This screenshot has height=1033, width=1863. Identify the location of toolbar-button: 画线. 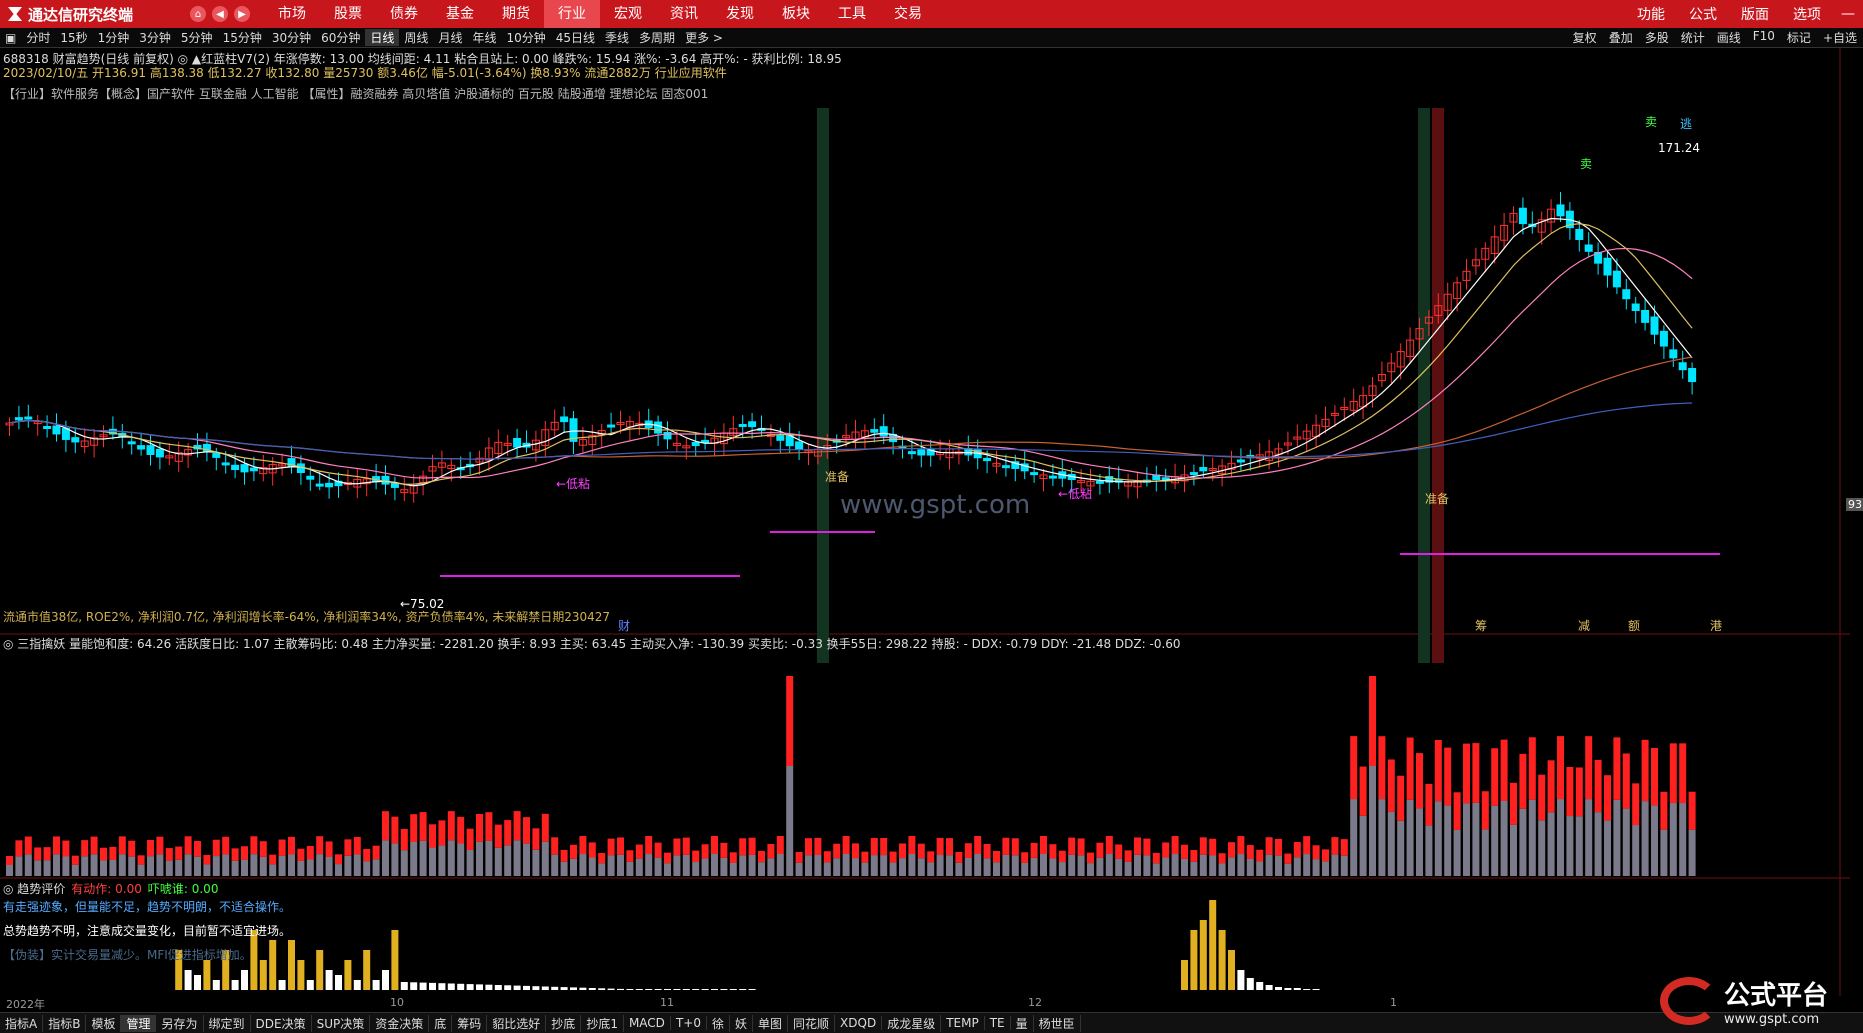
(1729, 37).